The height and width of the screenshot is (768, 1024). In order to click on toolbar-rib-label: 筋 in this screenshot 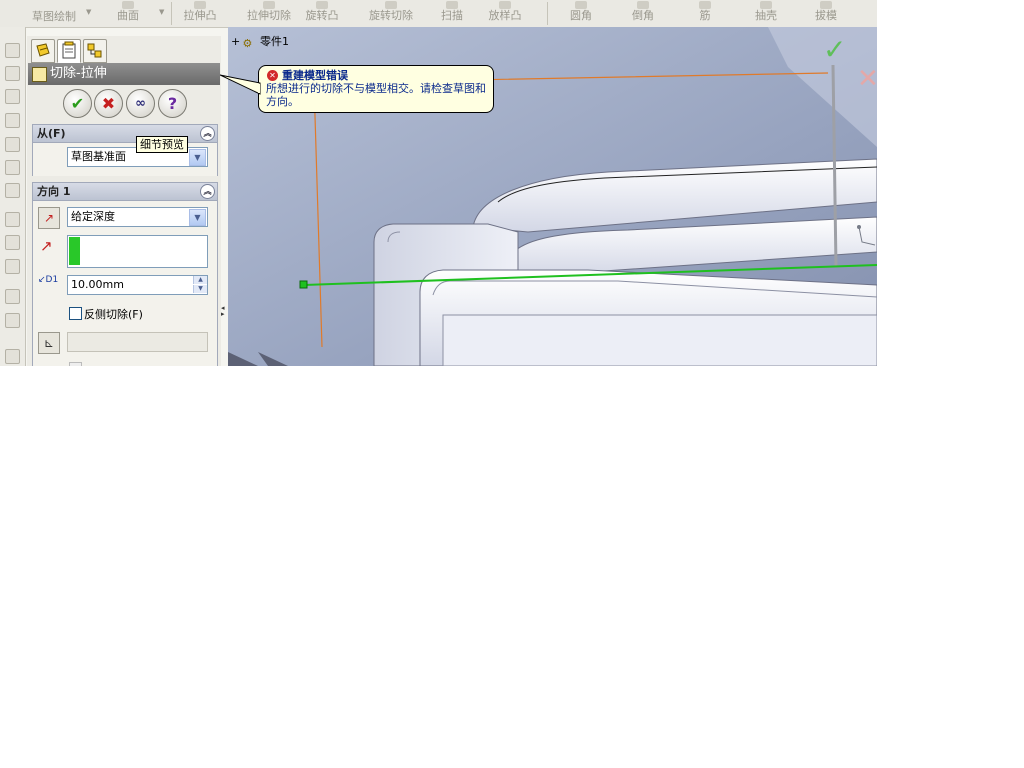, I will do `click(705, 15)`.